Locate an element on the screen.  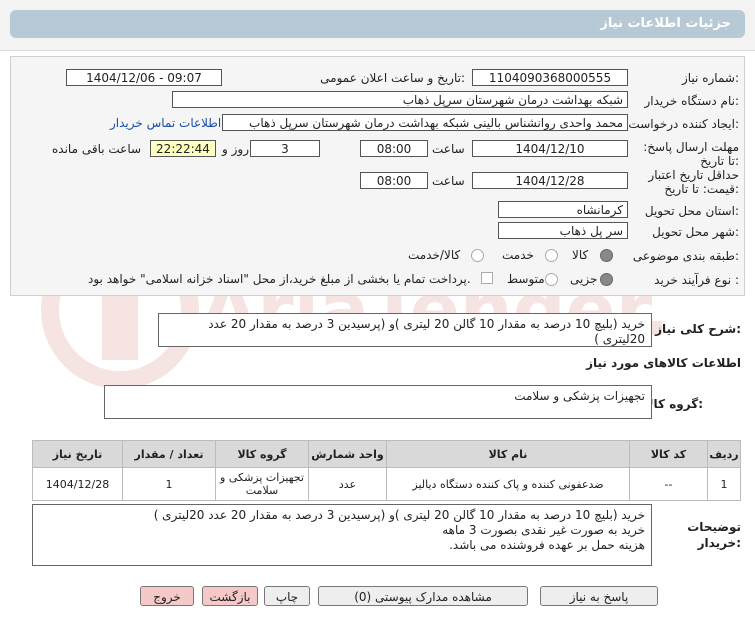
category-goods-radio is located at coordinates (606, 255).